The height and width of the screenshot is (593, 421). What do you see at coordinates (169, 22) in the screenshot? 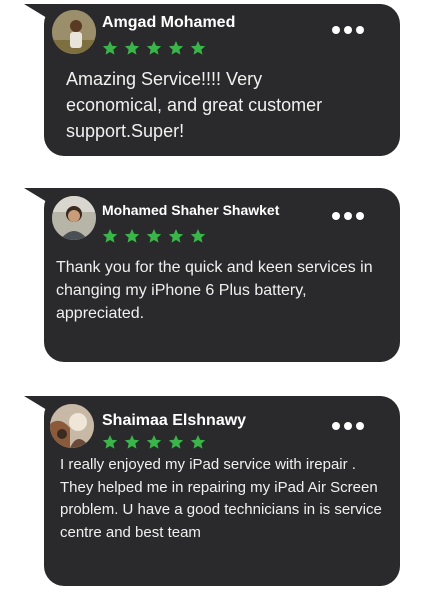
I see `reviewer-name: Amgad Mohamed` at bounding box center [169, 22].